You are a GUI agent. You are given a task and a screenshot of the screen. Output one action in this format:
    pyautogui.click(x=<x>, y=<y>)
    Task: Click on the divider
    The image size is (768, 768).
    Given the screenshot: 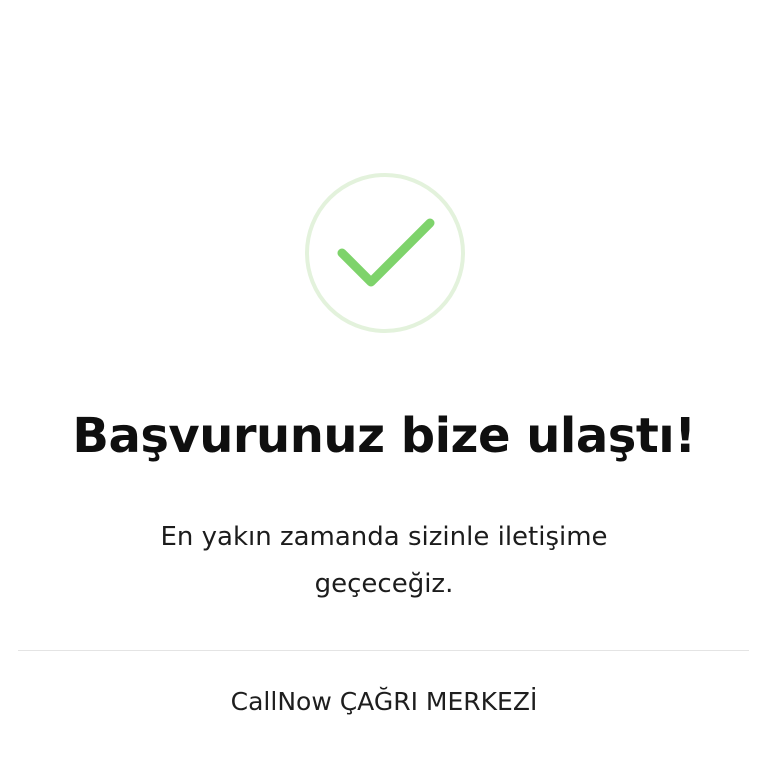 What is the action you would take?
    pyautogui.click(x=383, y=650)
    